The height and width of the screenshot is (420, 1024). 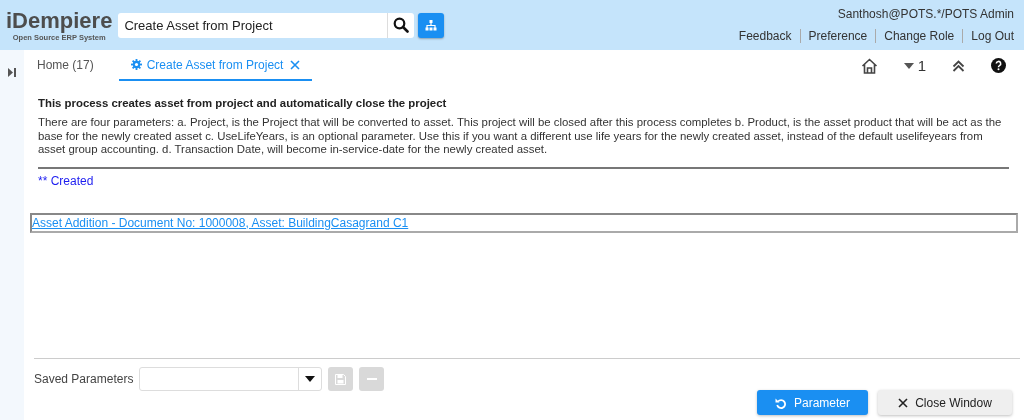 I want to click on help-icon, so click(x=998, y=65).